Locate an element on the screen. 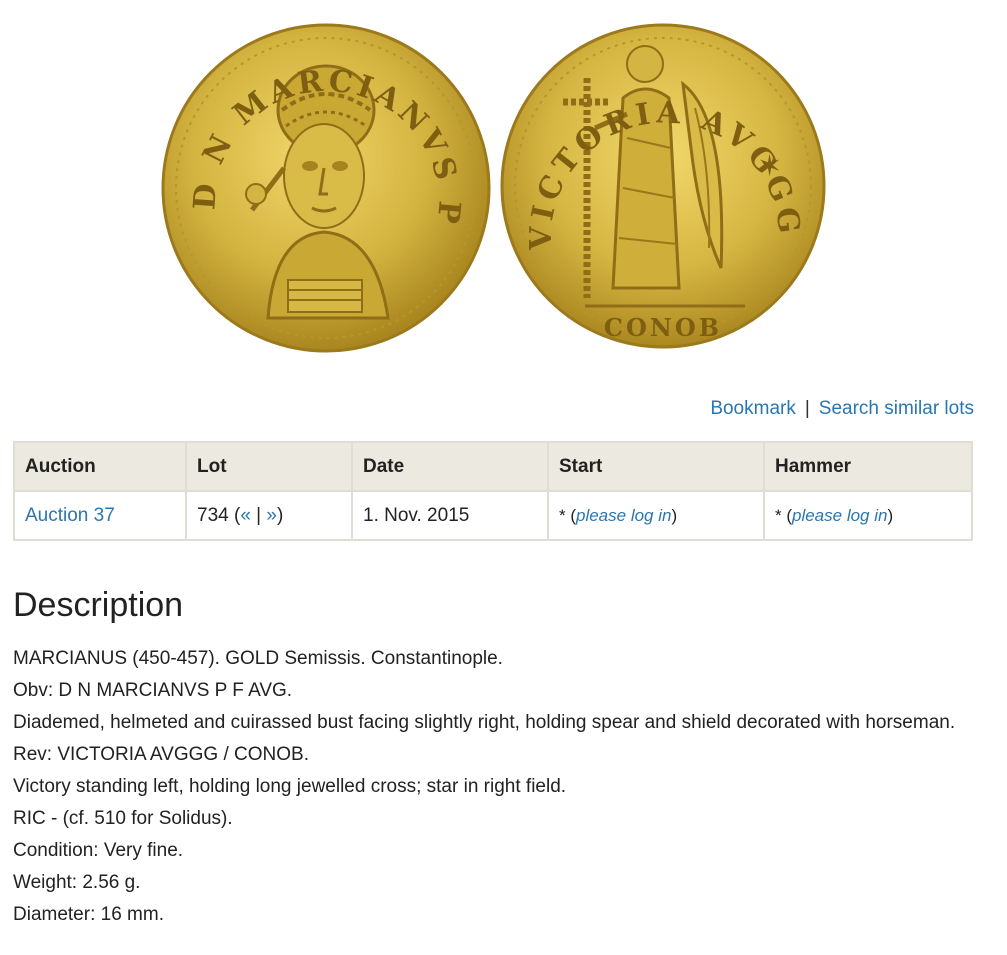  previous-lot-link: « is located at coordinates (245, 515).